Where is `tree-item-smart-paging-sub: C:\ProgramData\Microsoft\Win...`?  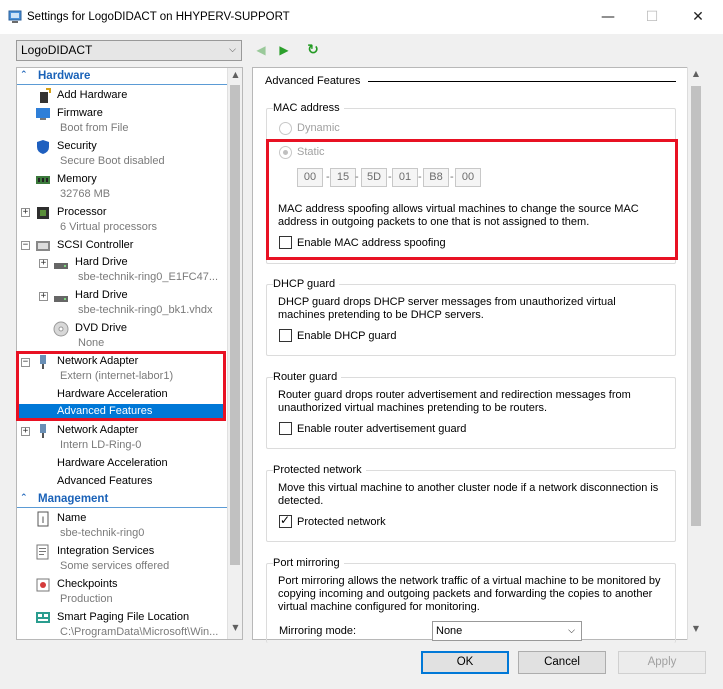
tree-item-smart-paging-sub: C:\ProgramData\Microsoft\Win... is located at coordinates (139, 632).